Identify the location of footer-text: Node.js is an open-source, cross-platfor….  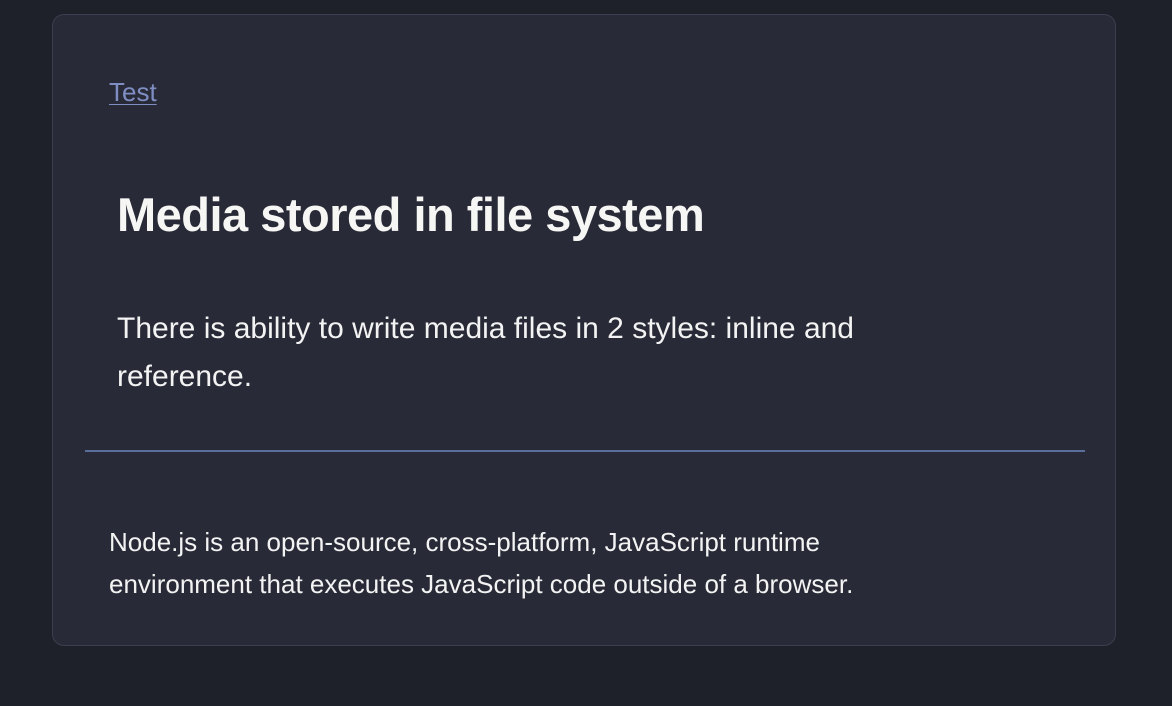
(481, 563).